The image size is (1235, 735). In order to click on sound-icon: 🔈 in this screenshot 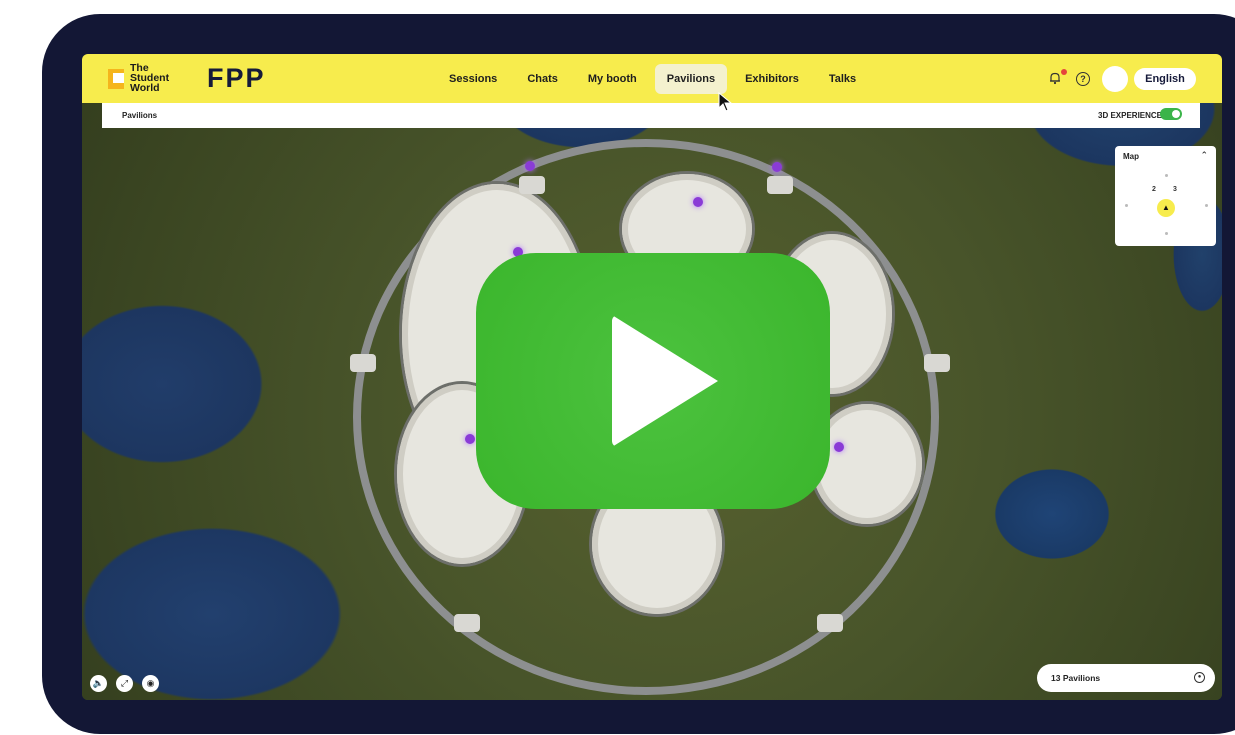, I will do `click(98, 683)`.